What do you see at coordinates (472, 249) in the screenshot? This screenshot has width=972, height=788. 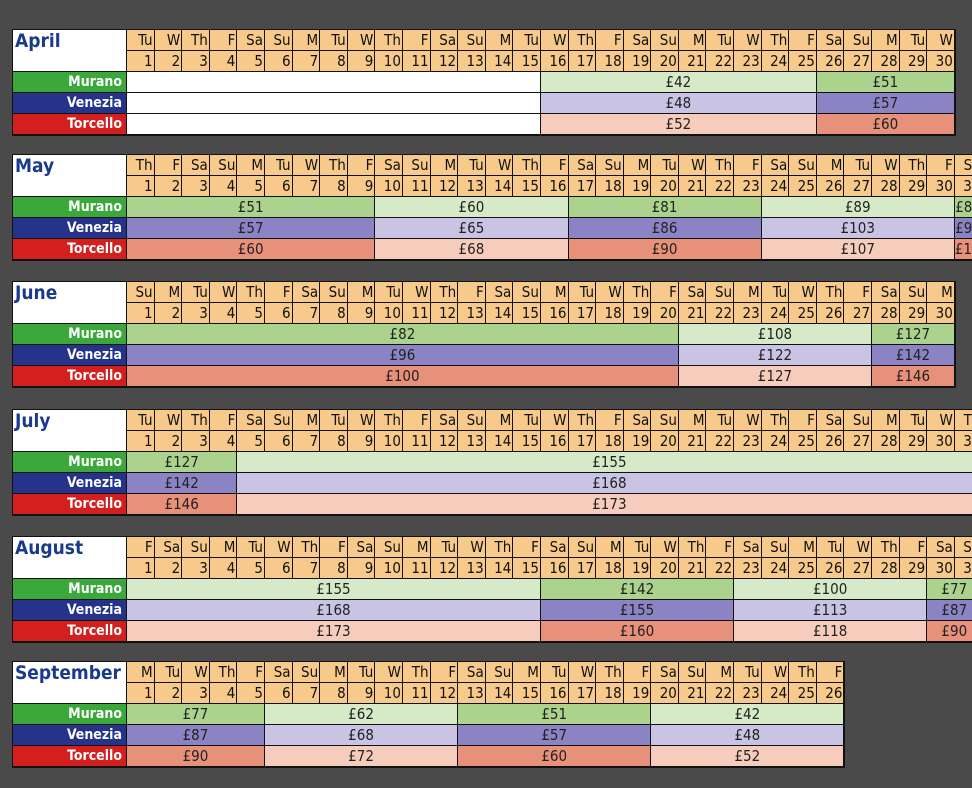 I see `price-cell-torcello: £68` at bounding box center [472, 249].